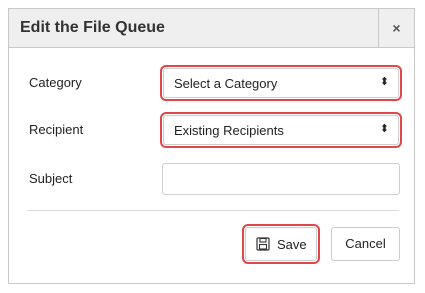  I want to click on floppy-disk-icon, so click(263, 244).